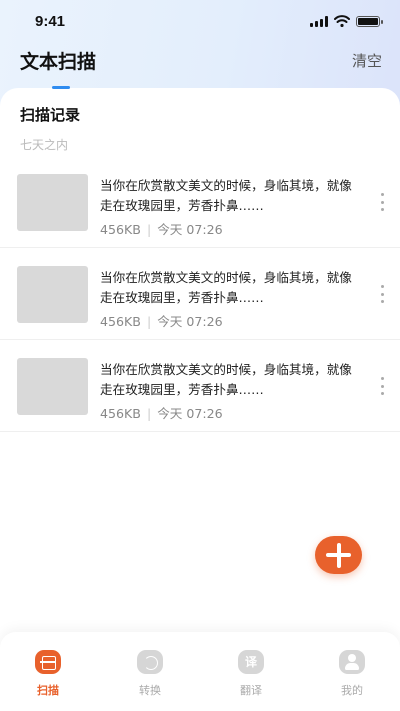 This screenshot has width=400, height=711. I want to click on add-scan-button, so click(338, 555).